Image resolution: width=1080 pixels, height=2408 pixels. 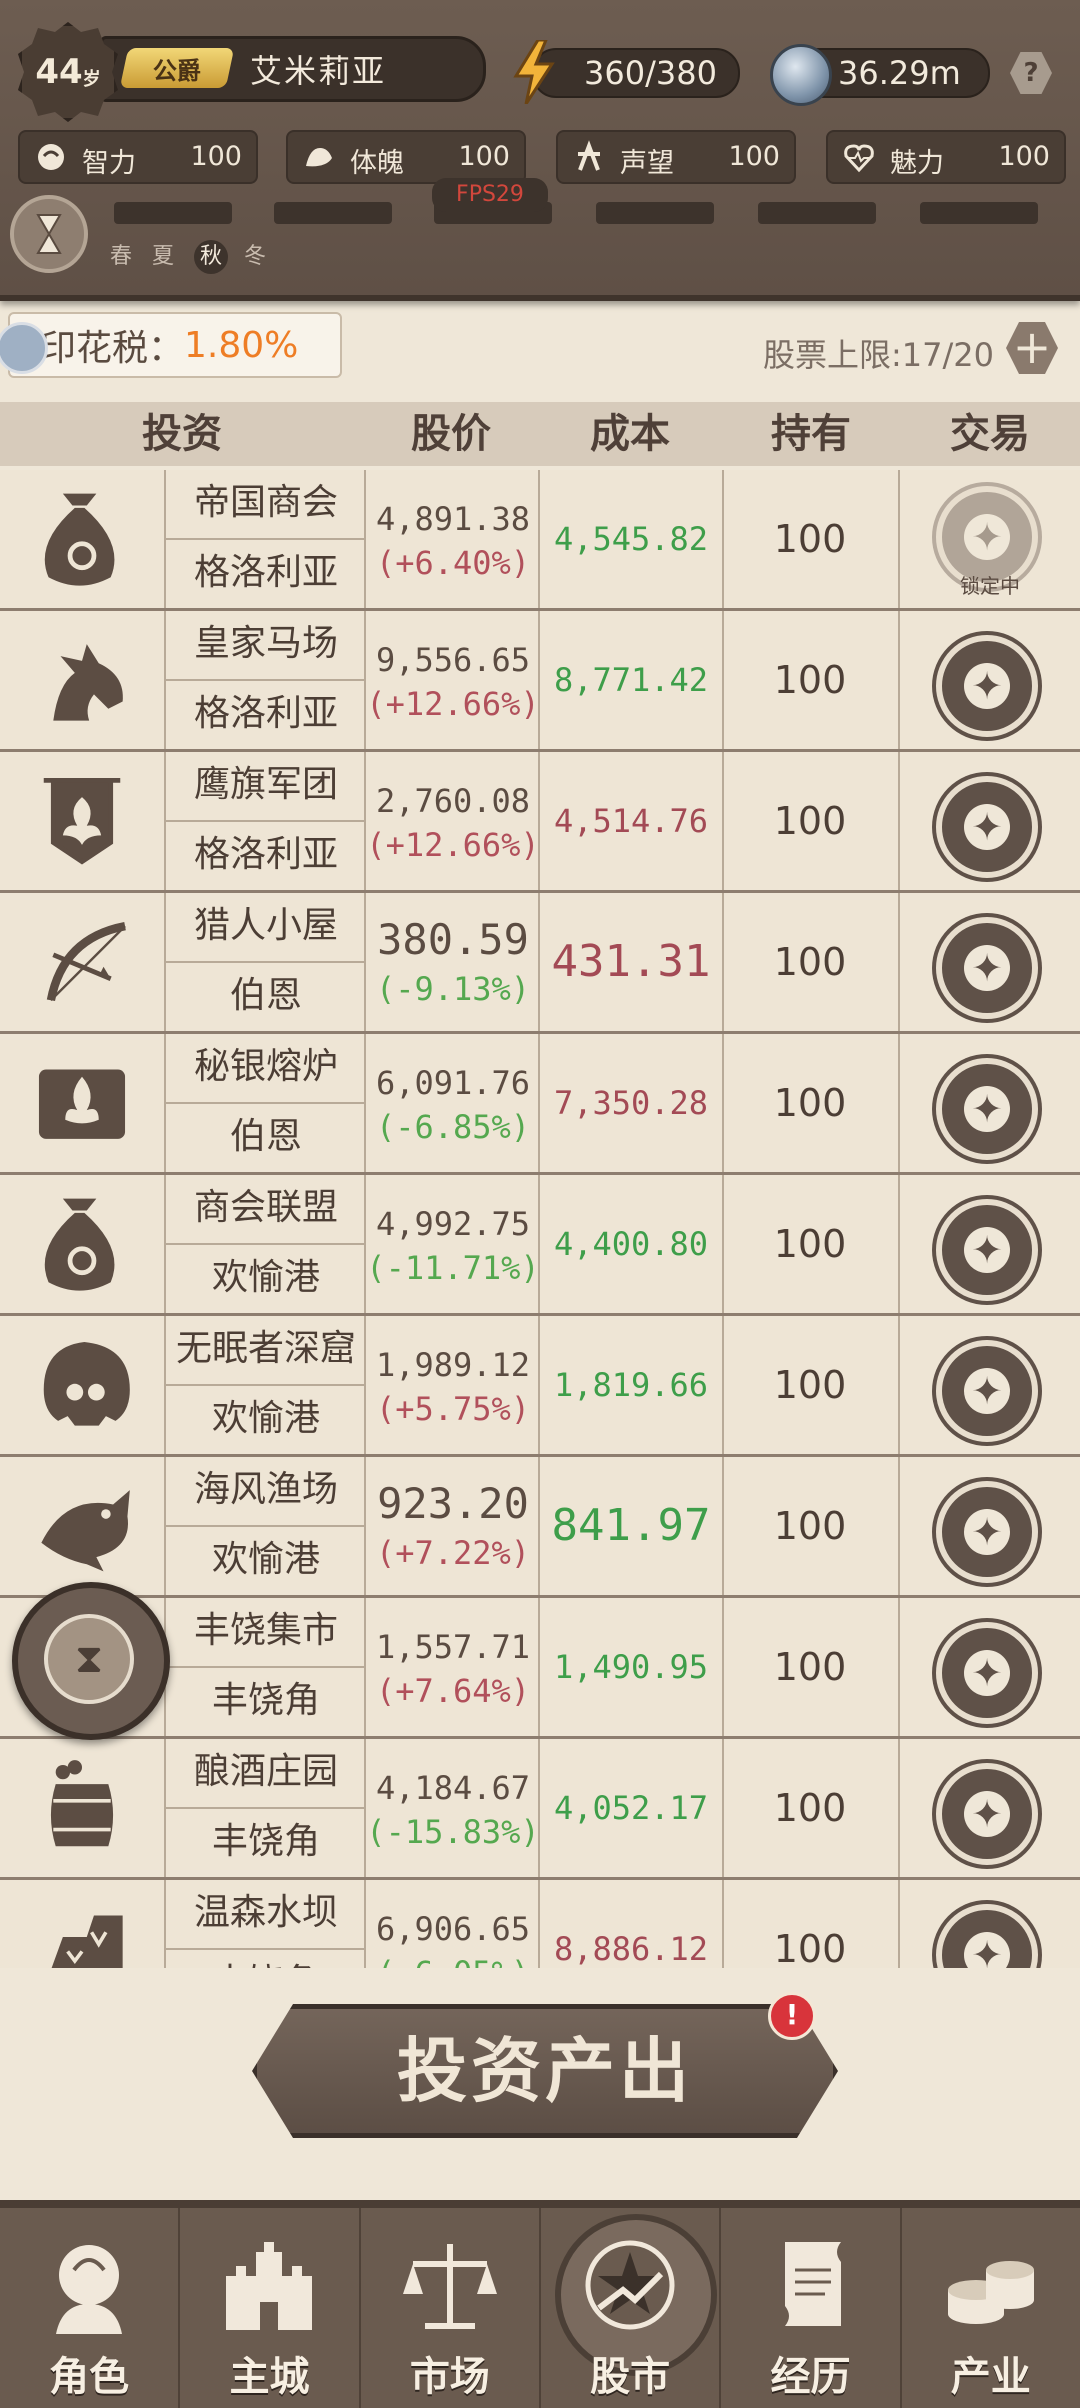 What do you see at coordinates (1031, 73) in the screenshot?
I see `help-icon: ?` at bounding box center [1031, 73].